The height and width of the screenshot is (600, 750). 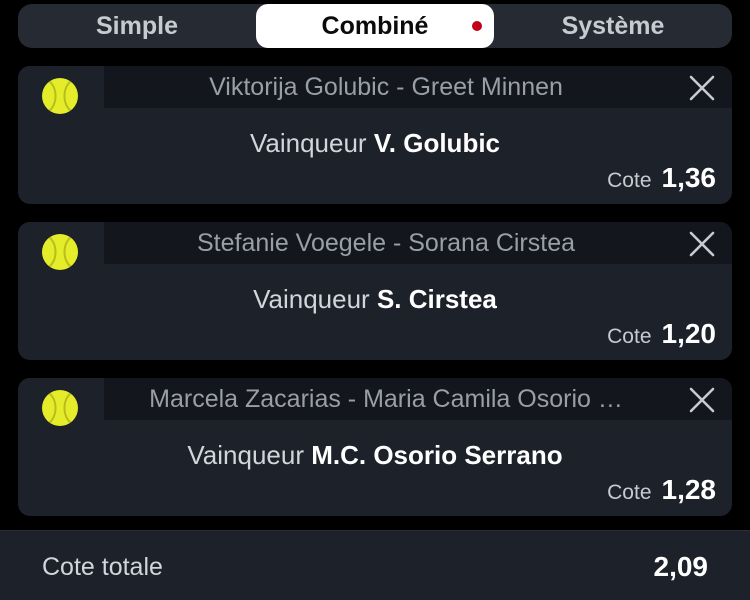 I want to click on tab-label: Système, so click(x=613, y=25).